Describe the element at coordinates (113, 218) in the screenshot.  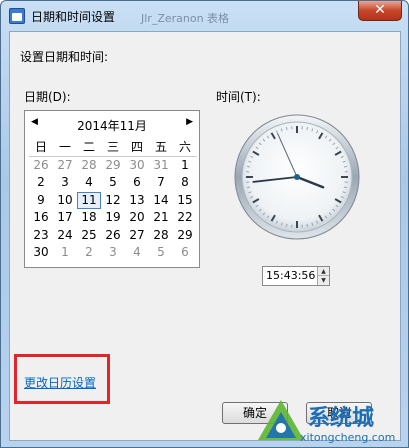
I see `calendar-day: 19` at that location.